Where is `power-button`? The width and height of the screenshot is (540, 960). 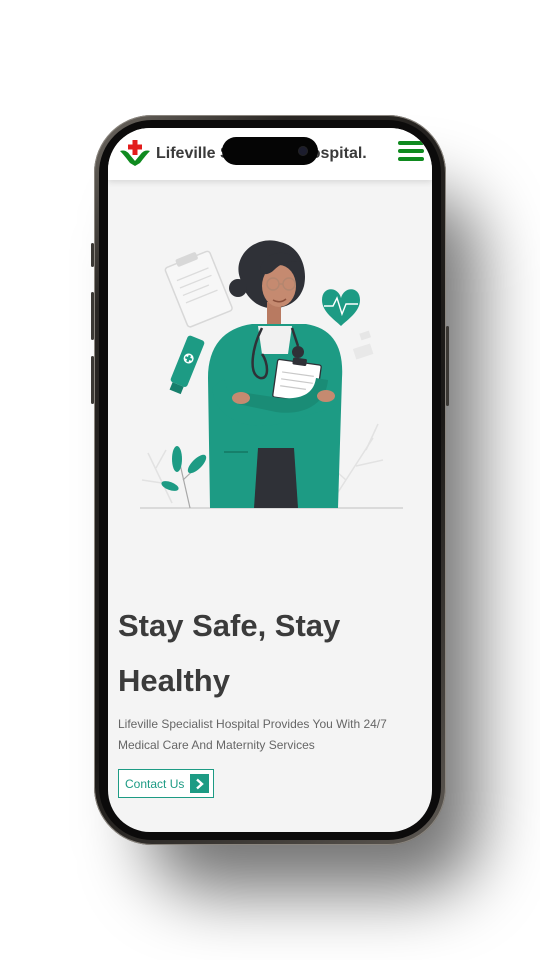 power-button is located at coordinates (447, 366).